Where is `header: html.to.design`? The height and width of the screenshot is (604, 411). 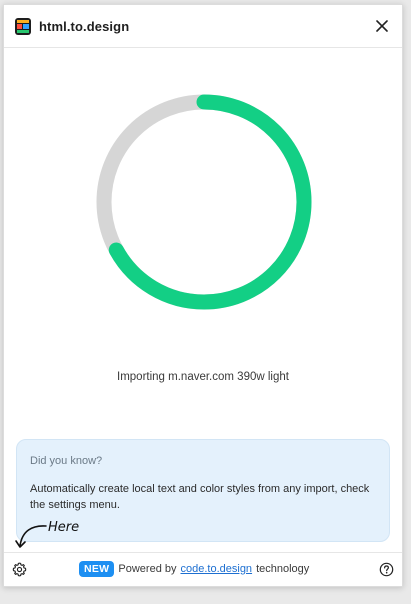 header: html.to.design is located at coordinates (203, 26).